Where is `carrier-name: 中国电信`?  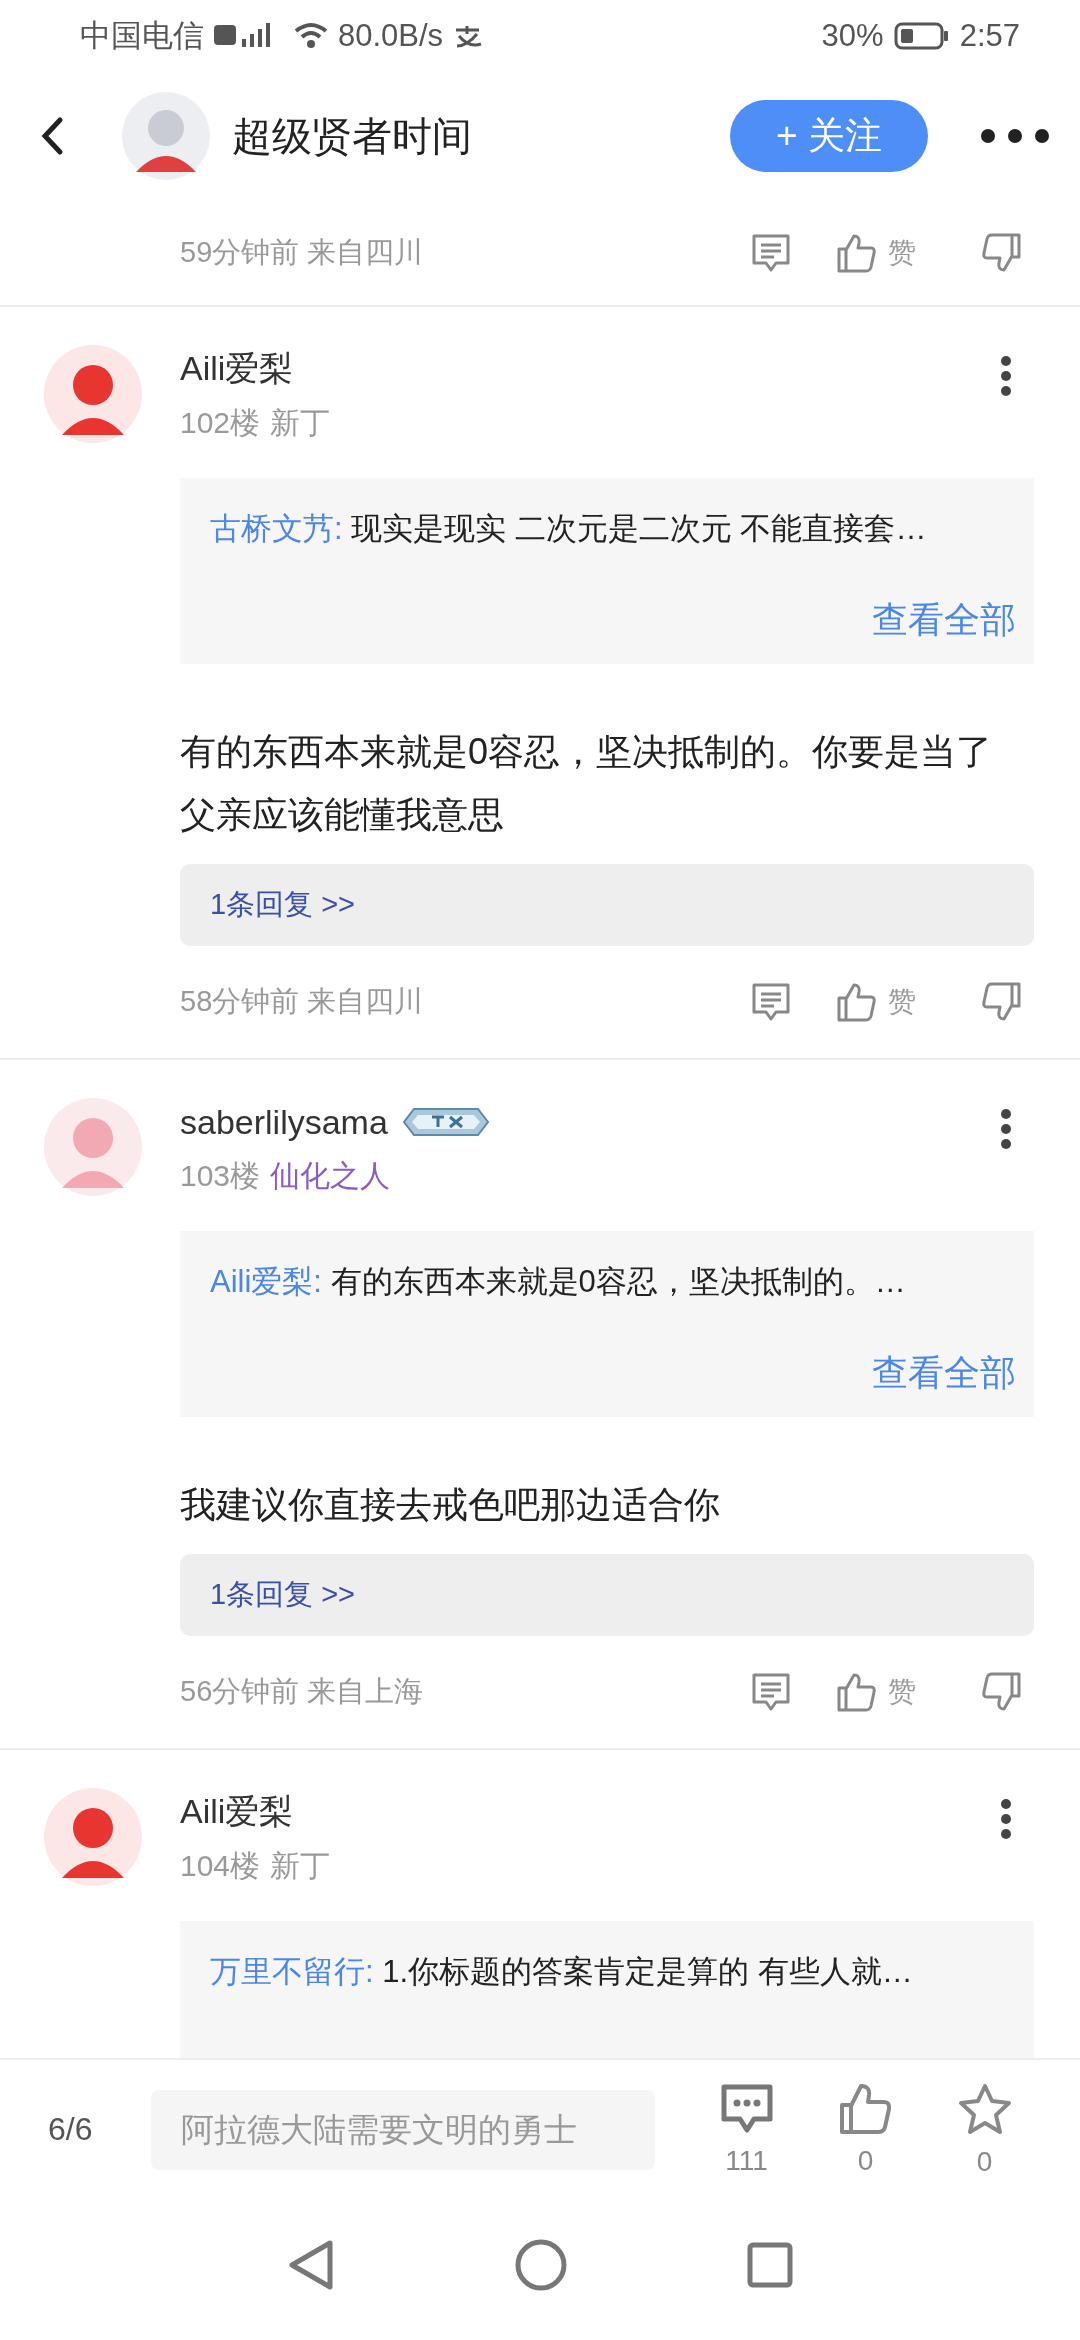
carrier-name: 中国电信 is located at coordinates (142, 36).